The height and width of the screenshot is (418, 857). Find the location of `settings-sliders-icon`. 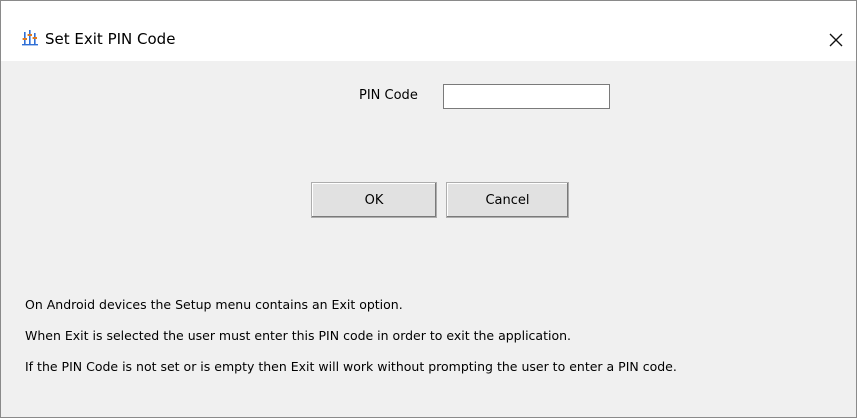

settings-sliders-icon is located at coordinates (30, 37).